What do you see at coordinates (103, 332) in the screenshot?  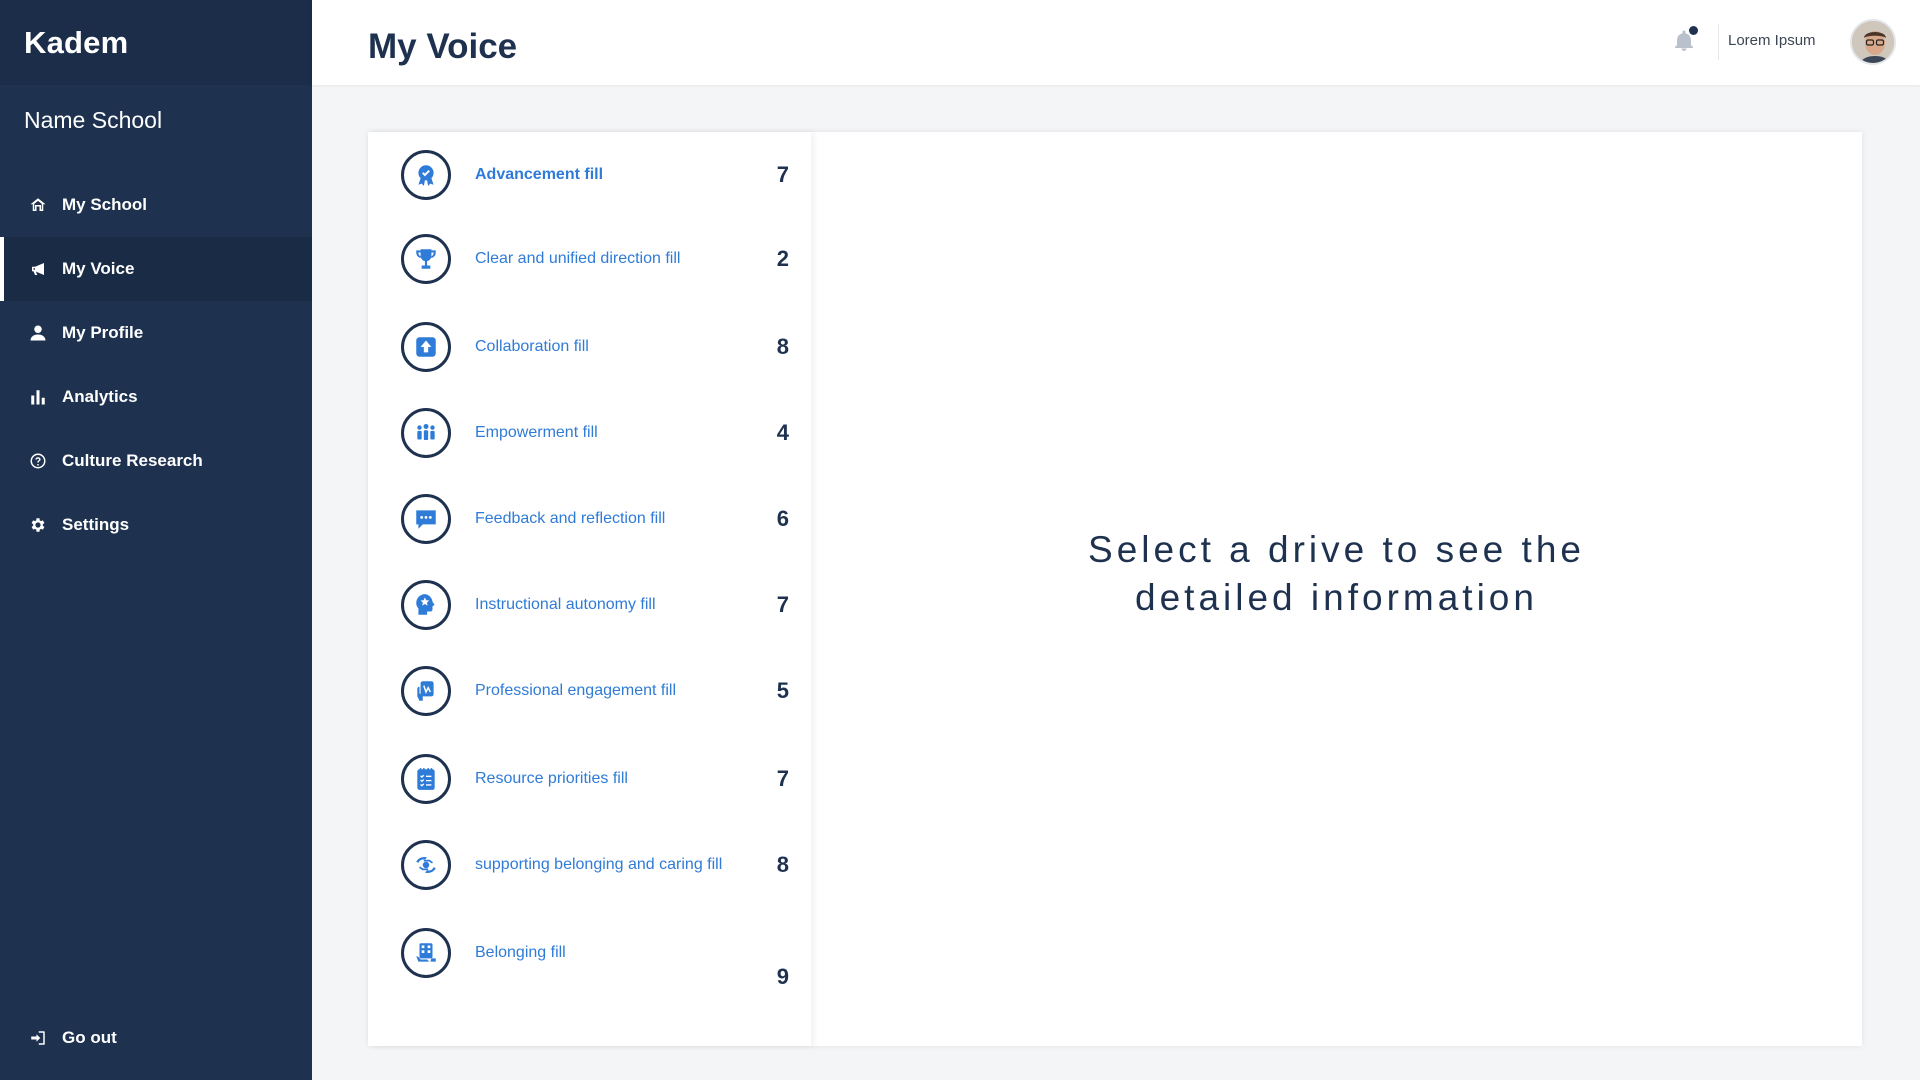 I see `sidebar-item-label: My Profile` at bounding box center [103, 332].